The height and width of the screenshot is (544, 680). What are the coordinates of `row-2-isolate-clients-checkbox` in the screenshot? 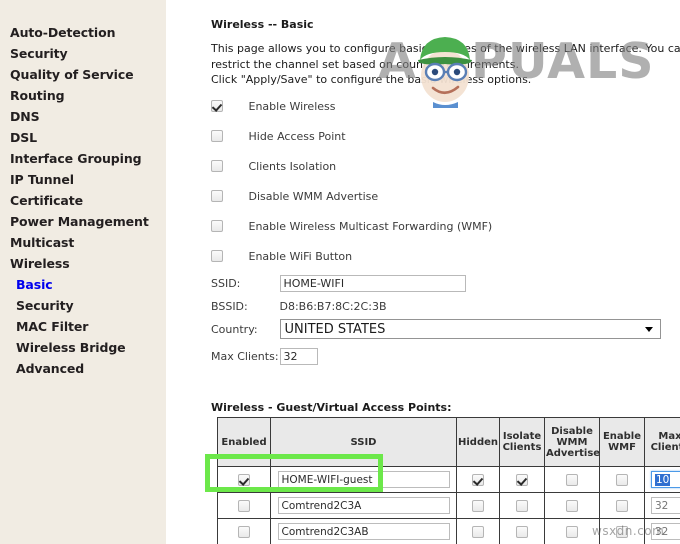 It's located at (522, 506).